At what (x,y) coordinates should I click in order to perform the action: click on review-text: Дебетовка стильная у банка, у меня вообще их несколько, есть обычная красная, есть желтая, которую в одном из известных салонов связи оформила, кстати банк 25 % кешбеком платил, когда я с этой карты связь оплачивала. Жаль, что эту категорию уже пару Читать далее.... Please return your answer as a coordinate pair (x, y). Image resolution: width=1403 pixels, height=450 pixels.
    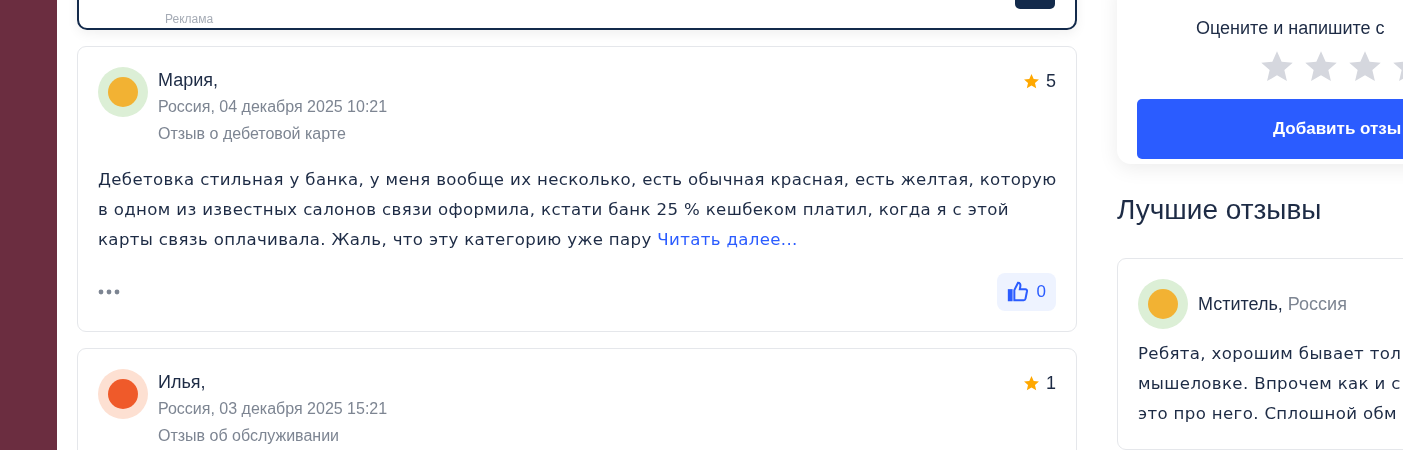
    Looking at the image, I should click on (578, 210).